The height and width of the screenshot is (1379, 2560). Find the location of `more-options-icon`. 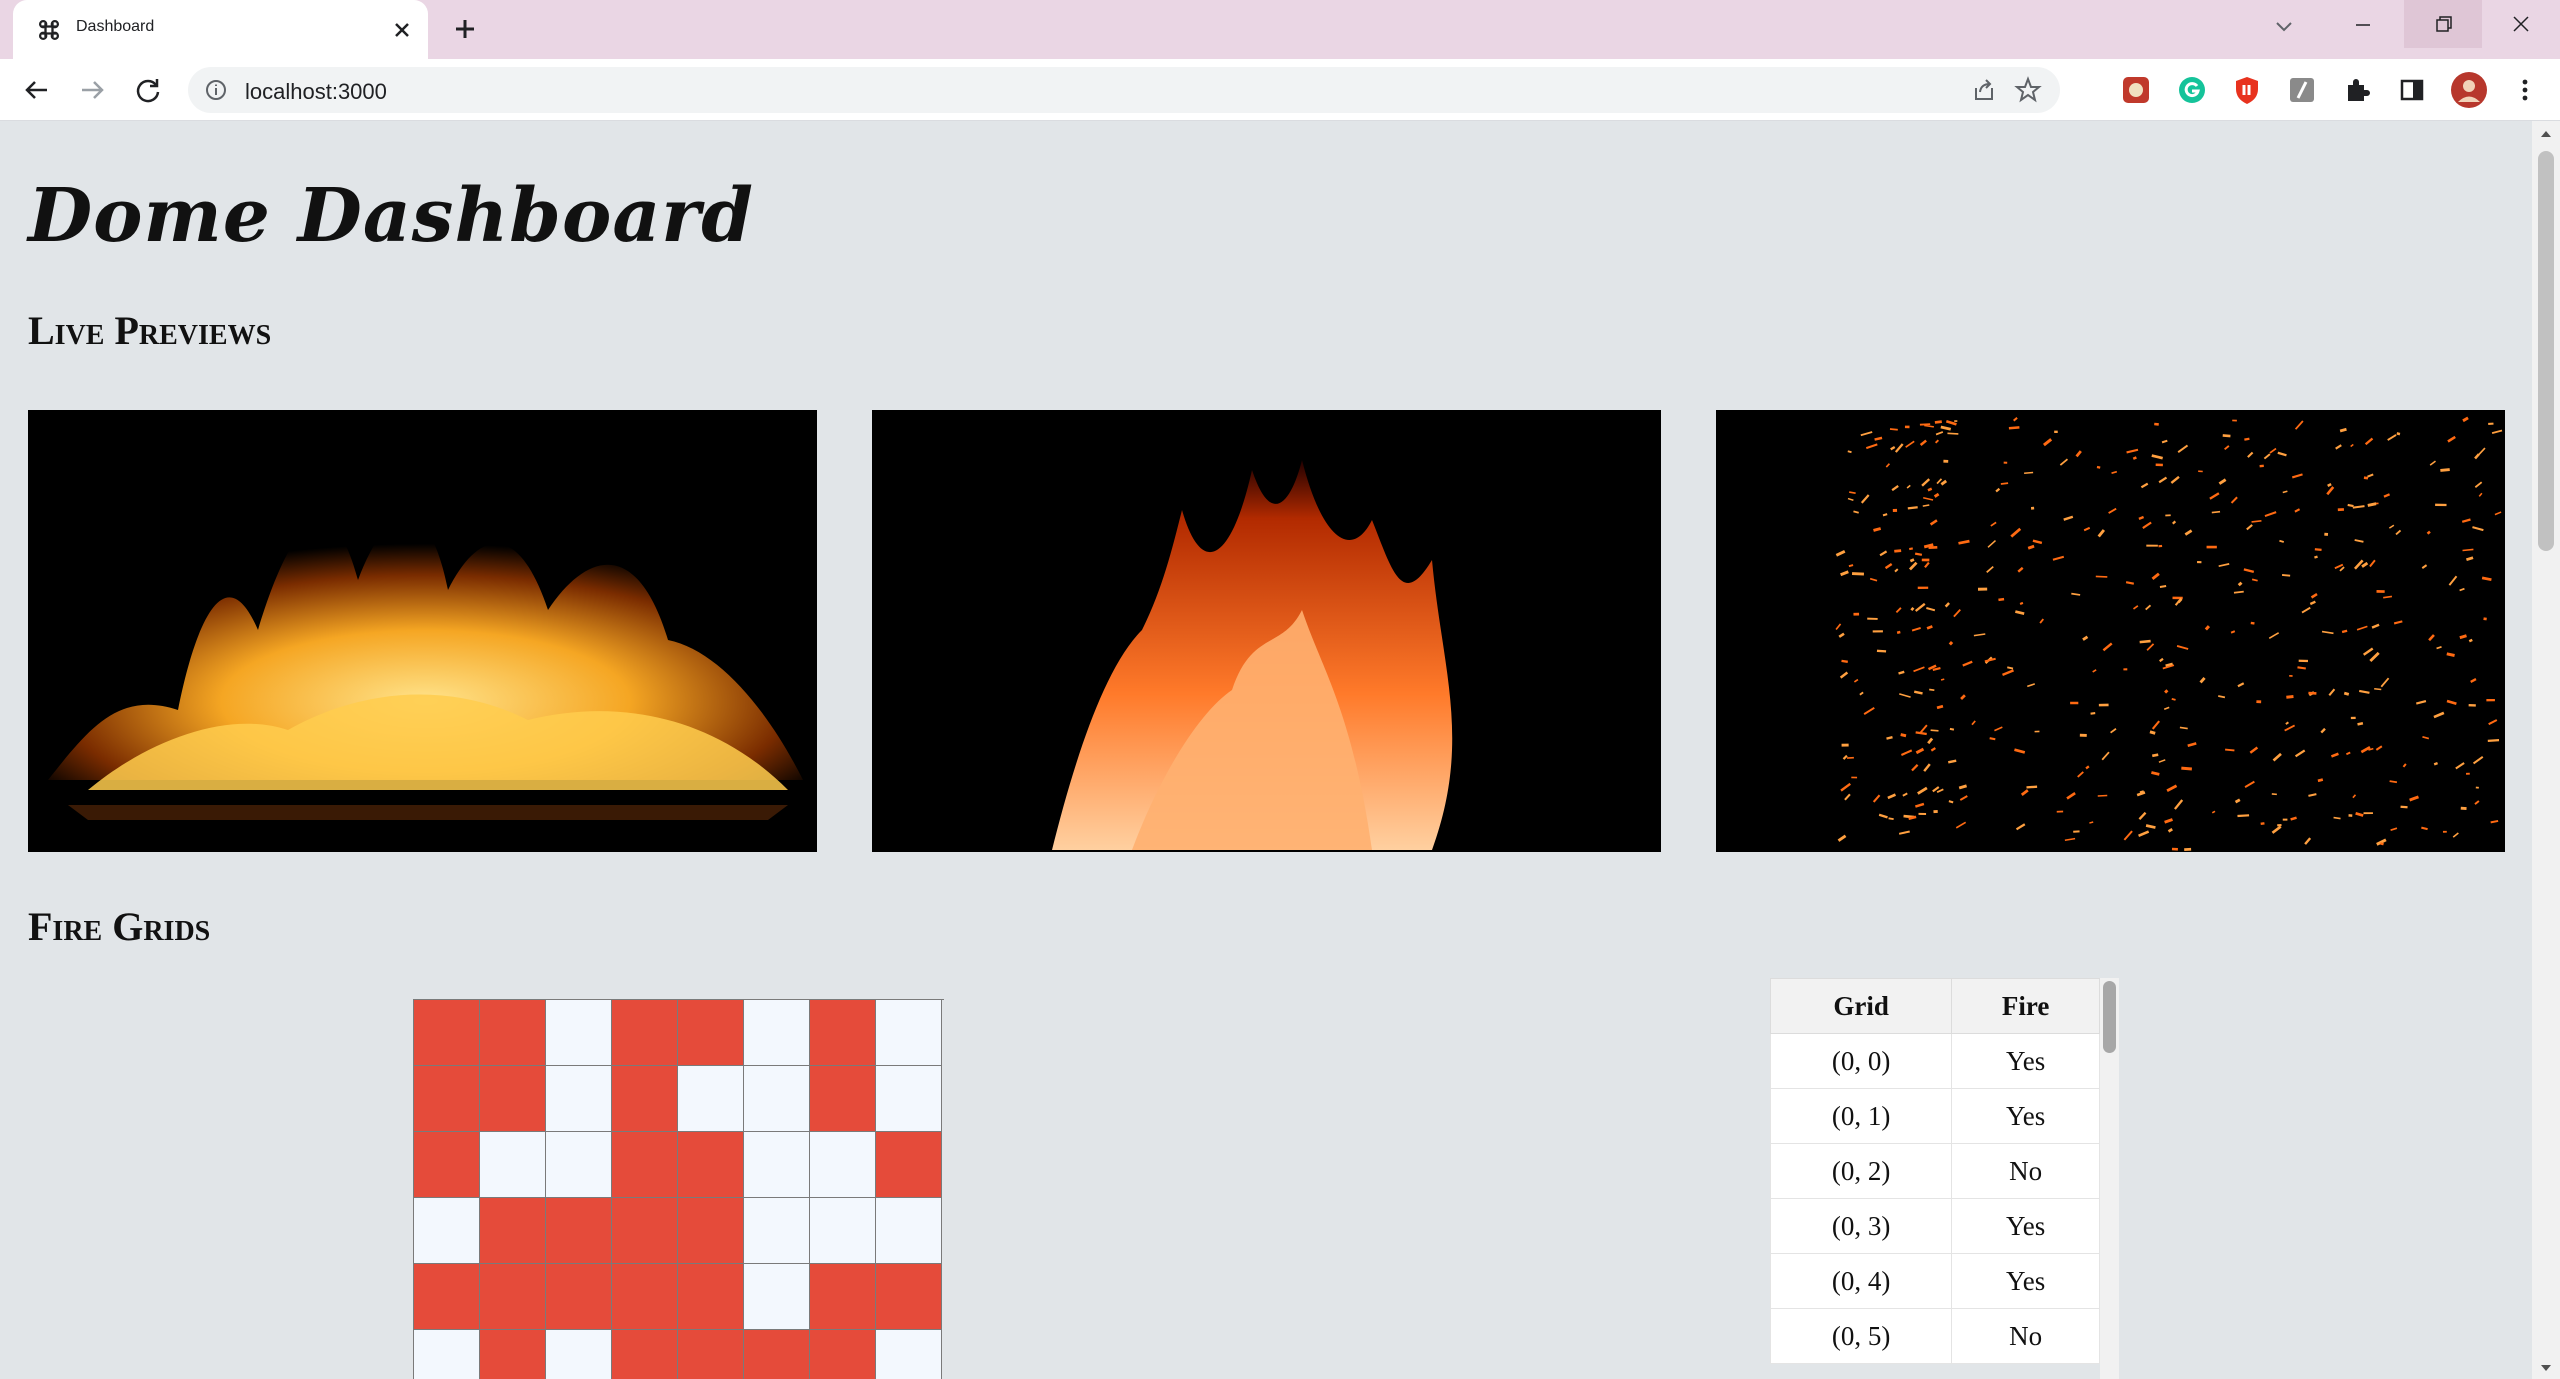

more-options-icon is located at coordinates (2525, 90).